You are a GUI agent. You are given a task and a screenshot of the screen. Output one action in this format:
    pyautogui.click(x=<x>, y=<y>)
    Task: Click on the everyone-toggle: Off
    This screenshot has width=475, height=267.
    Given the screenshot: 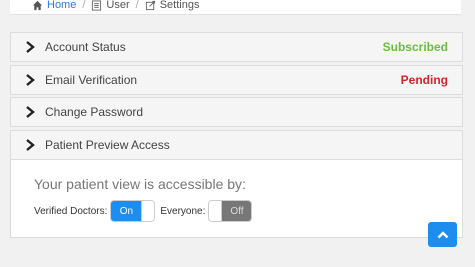 What is the action you would take?
    pyautogui.click(x=230, y=211)
    